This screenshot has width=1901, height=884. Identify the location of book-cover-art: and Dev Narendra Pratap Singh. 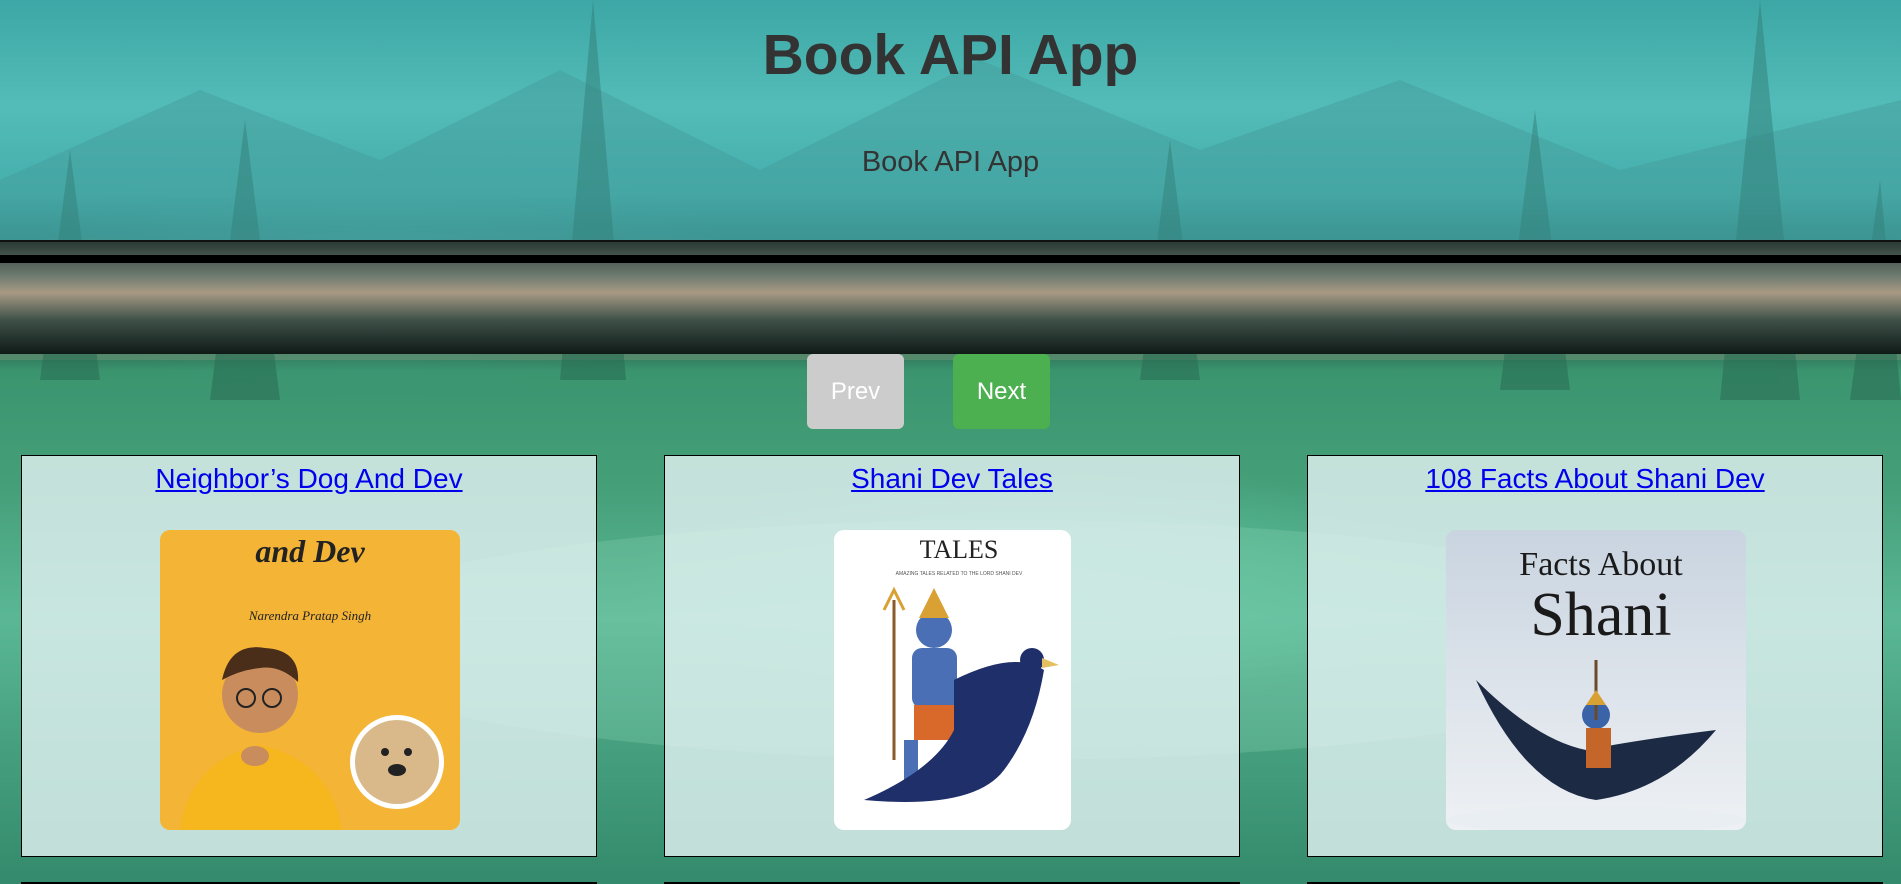
(310, 680).